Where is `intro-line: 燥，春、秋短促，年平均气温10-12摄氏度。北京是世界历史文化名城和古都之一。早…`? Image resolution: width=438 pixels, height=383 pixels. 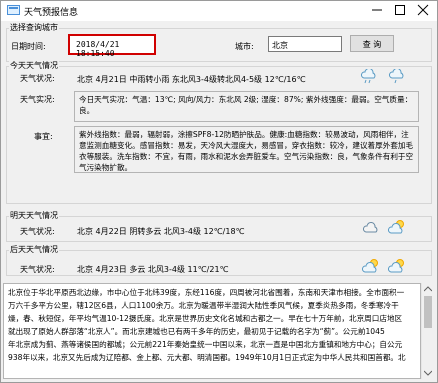
intro-line: 燥，春、秋短促，年平均气温10-12摄氏度。北京是世界历史文化名城和古都之一。早… is located at coordinates (205, 318).